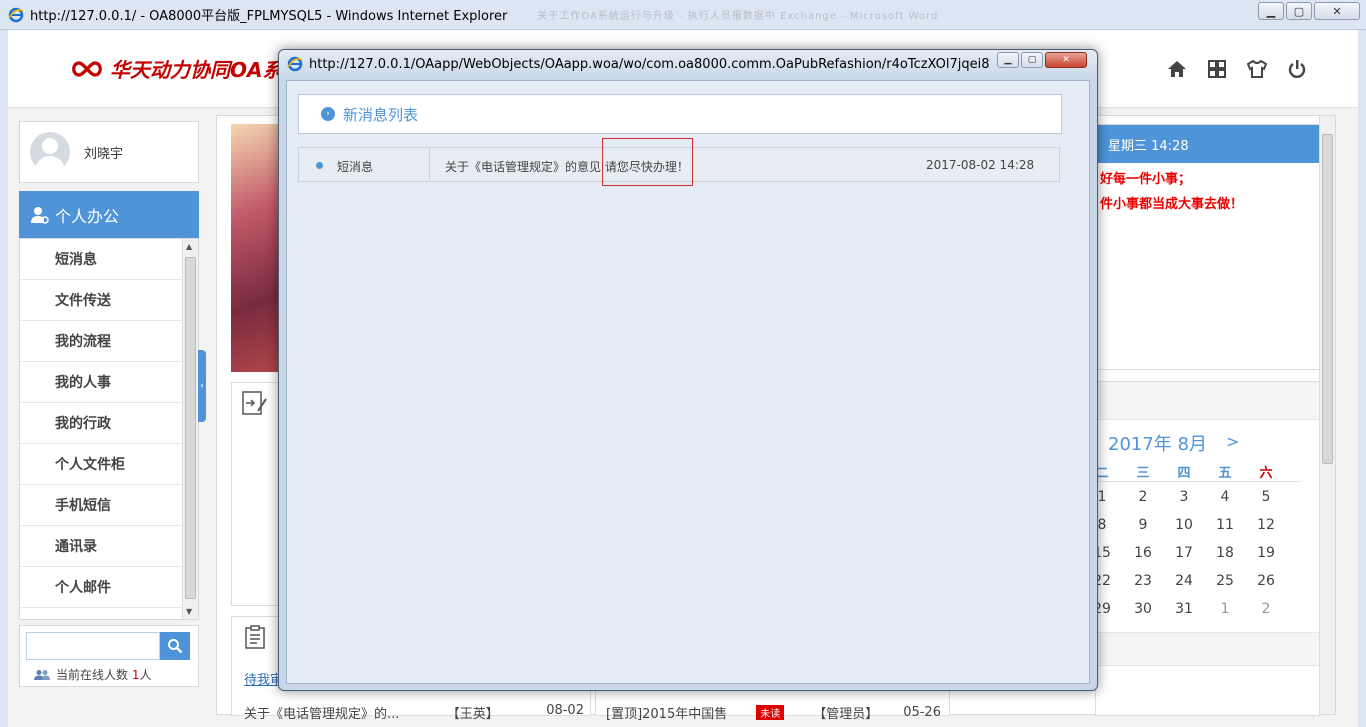 This screenshot has width=1366, height=727. Describe the element at coordinates (1198, 472) in the screenshot. I see `calendar-weekdays: 二 三 四 五 六` at that location.